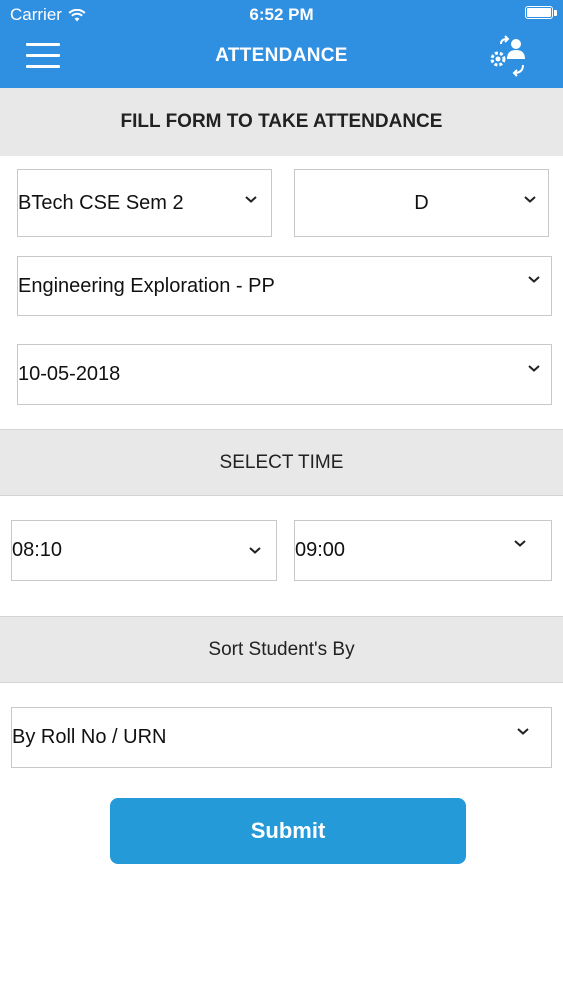  I want to click on start-time-value: 08:10, so click(37, 550).